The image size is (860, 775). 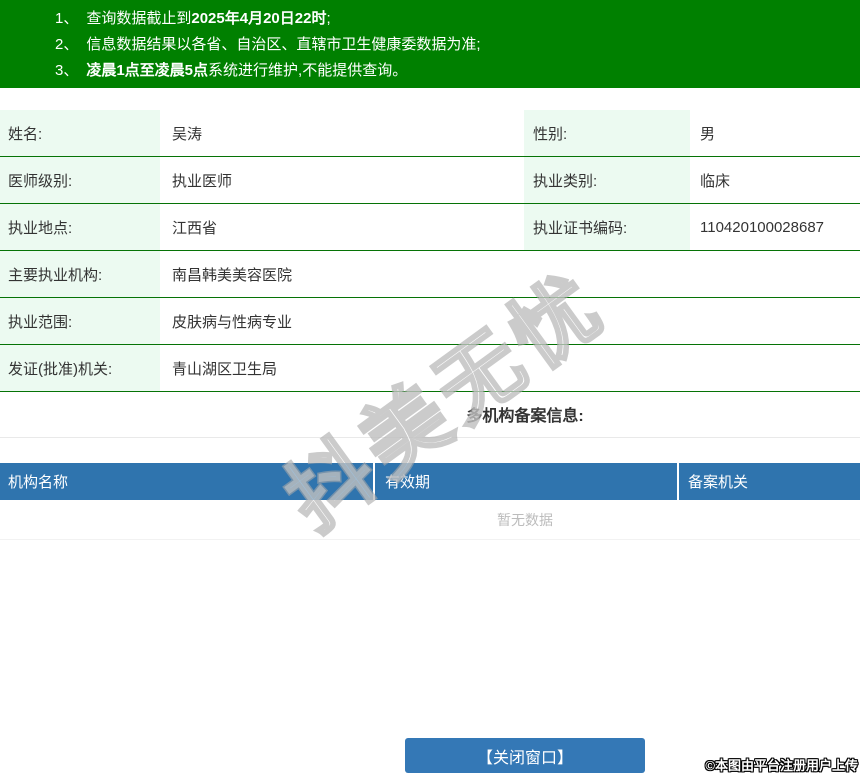 I want to click on notice-text: ;, so click(x=328, y=18).